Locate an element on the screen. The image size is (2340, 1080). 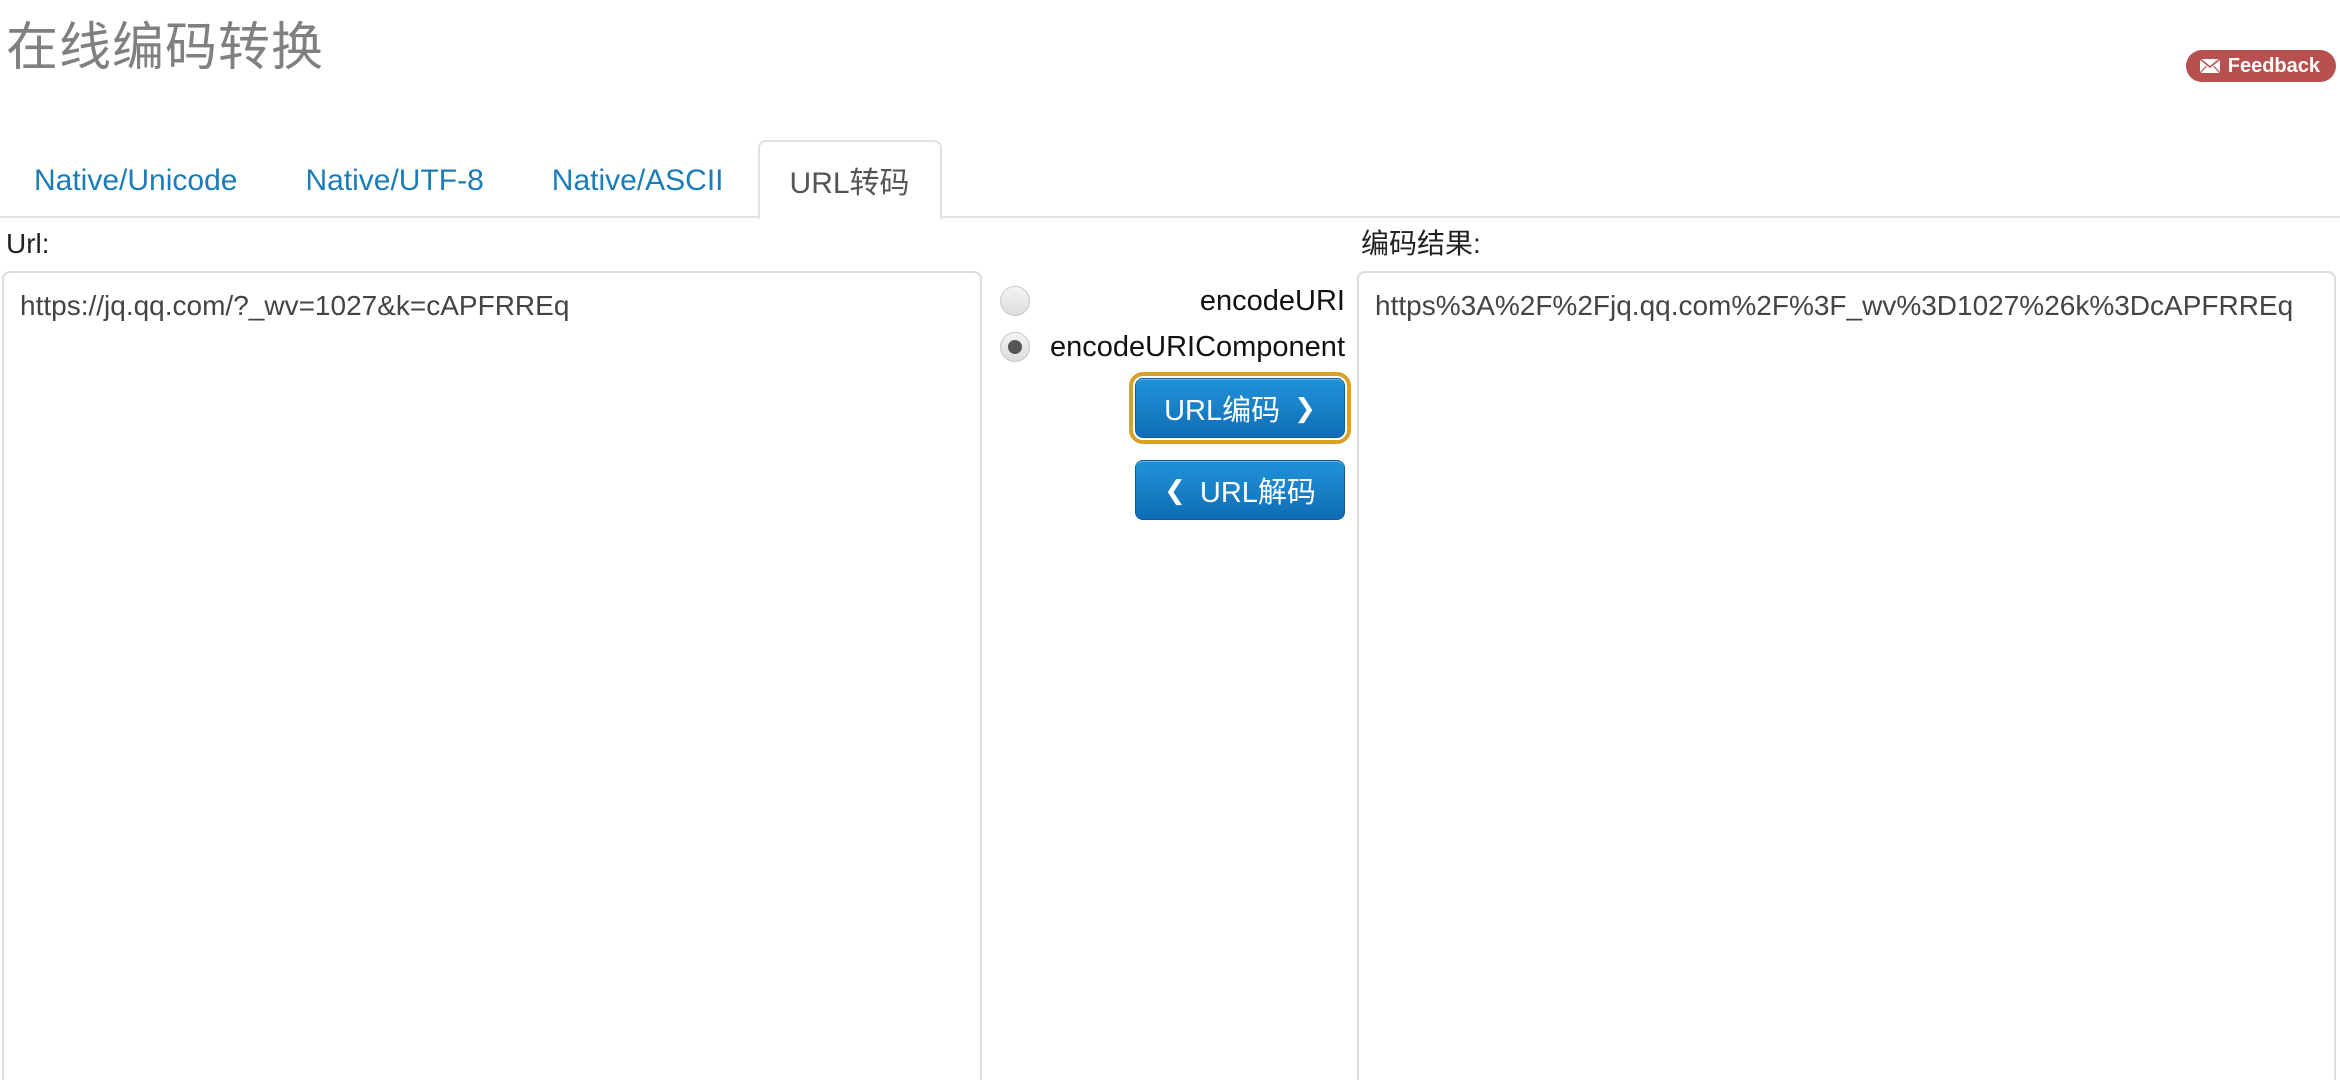
radio-row-encodeuricomponent: encodeURIComponent is located at coordinates (1172, 347).